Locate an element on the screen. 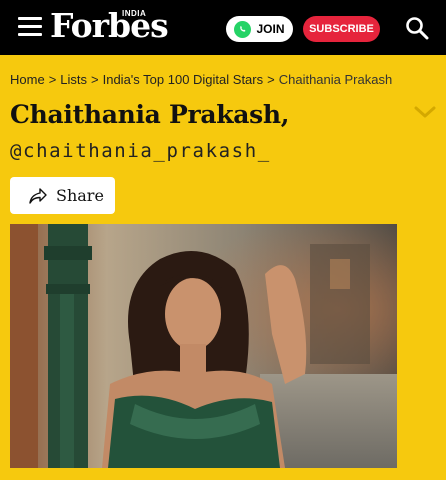  breadcrumb-home: Home is located at coordinates (27, 79).